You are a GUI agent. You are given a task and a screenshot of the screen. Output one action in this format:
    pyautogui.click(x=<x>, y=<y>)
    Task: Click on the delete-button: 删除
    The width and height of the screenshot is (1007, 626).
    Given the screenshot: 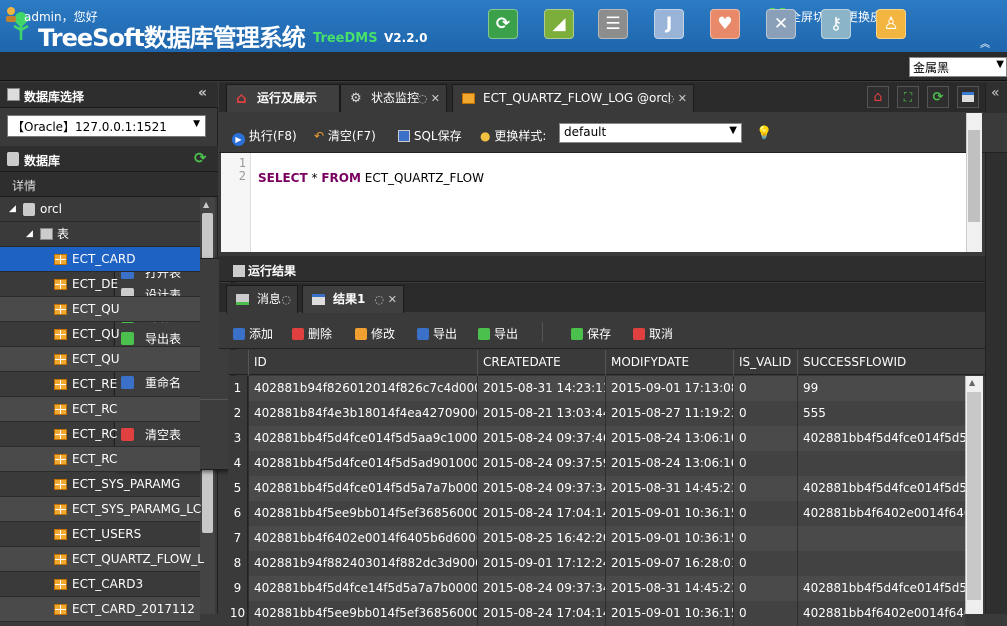 What is the action you would take?
    pyautogui.click(x=312, y=333)
    